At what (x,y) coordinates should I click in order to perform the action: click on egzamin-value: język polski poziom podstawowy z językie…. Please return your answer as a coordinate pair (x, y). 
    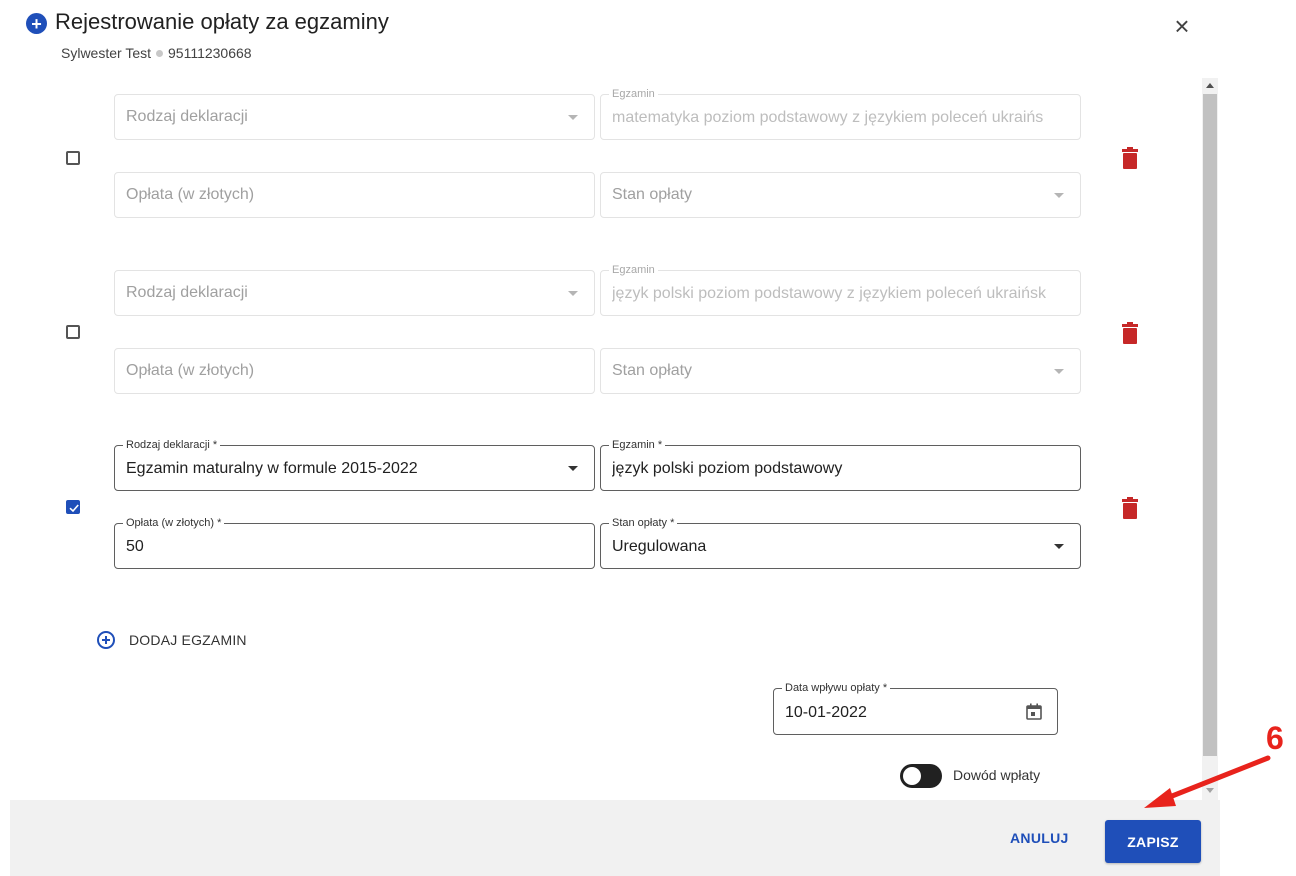
    Looking at the image, I should click on (829, 293).